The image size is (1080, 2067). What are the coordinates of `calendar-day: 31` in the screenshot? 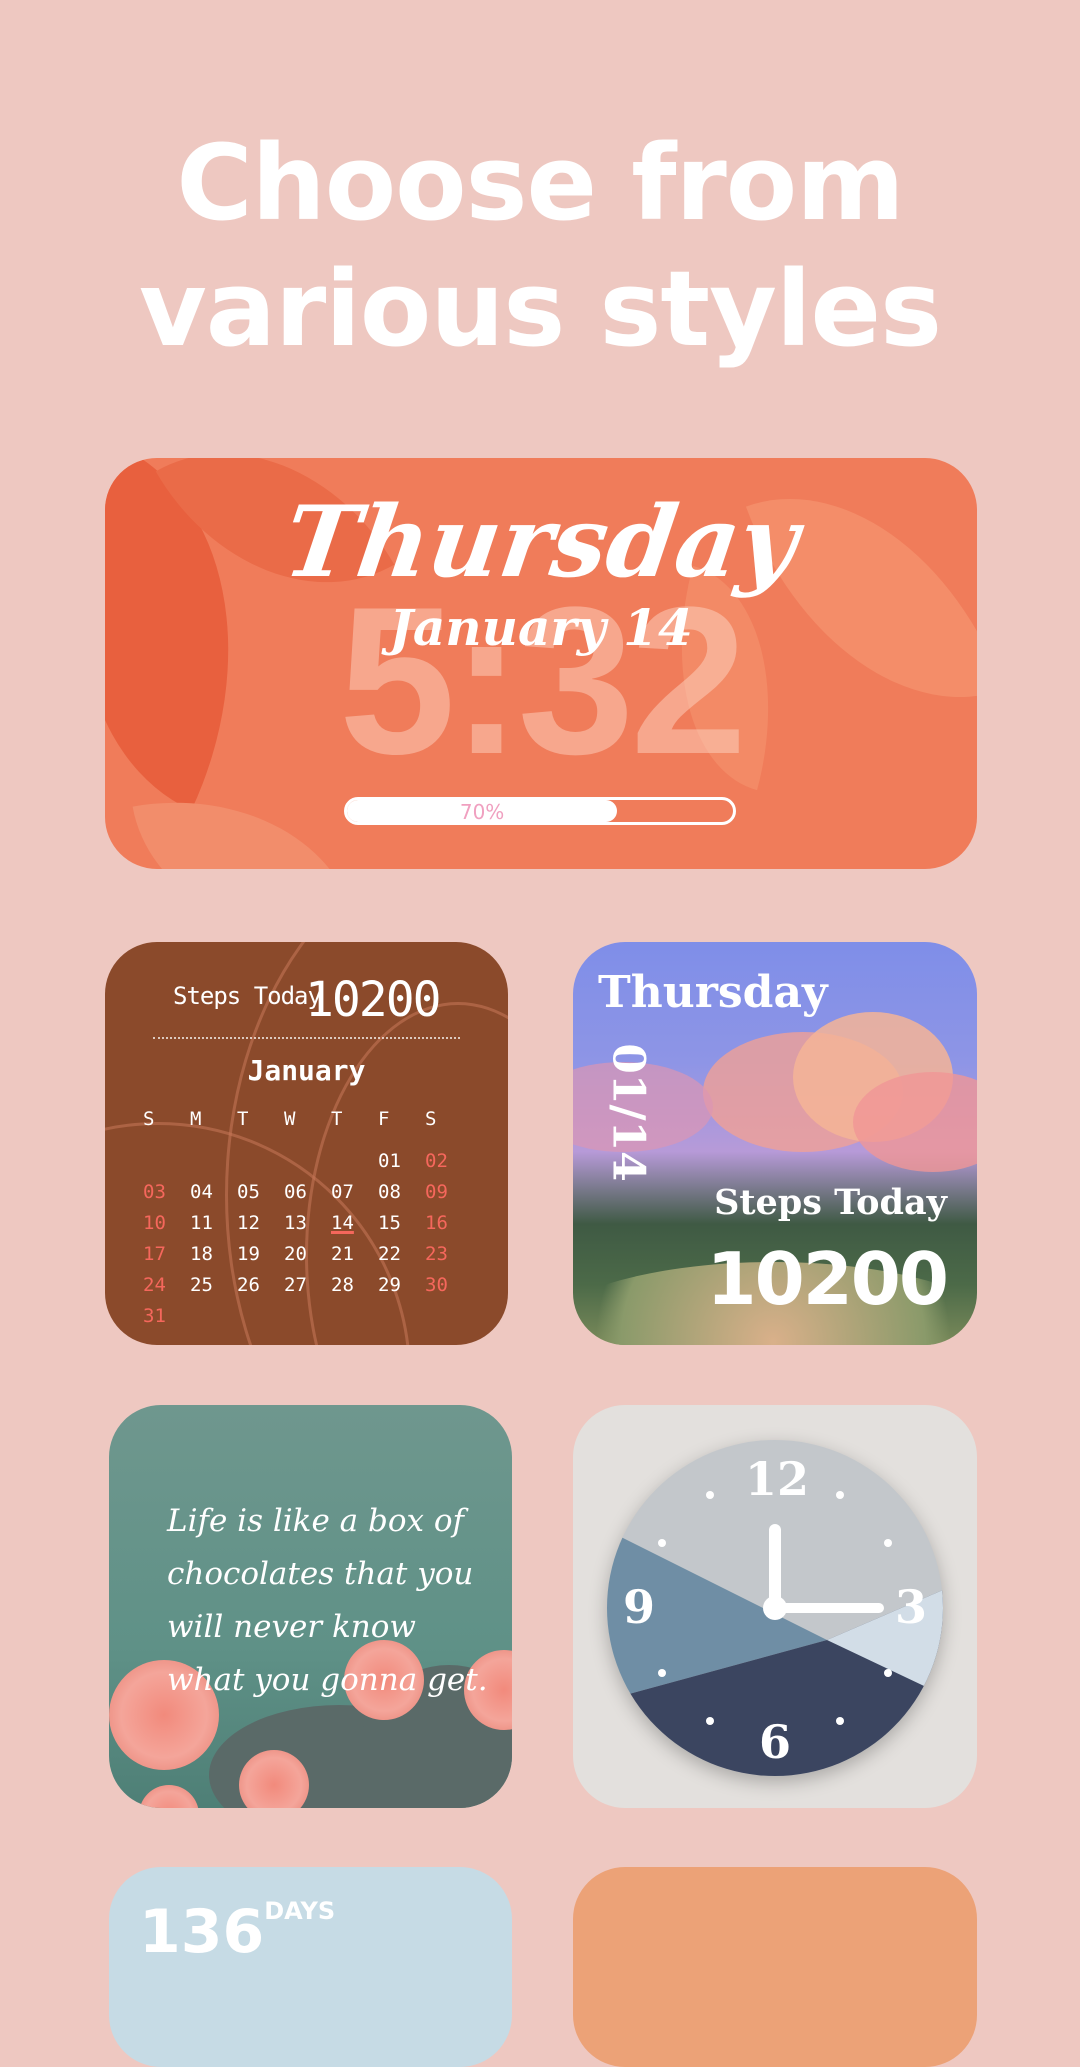 It's located at (166, 1316).